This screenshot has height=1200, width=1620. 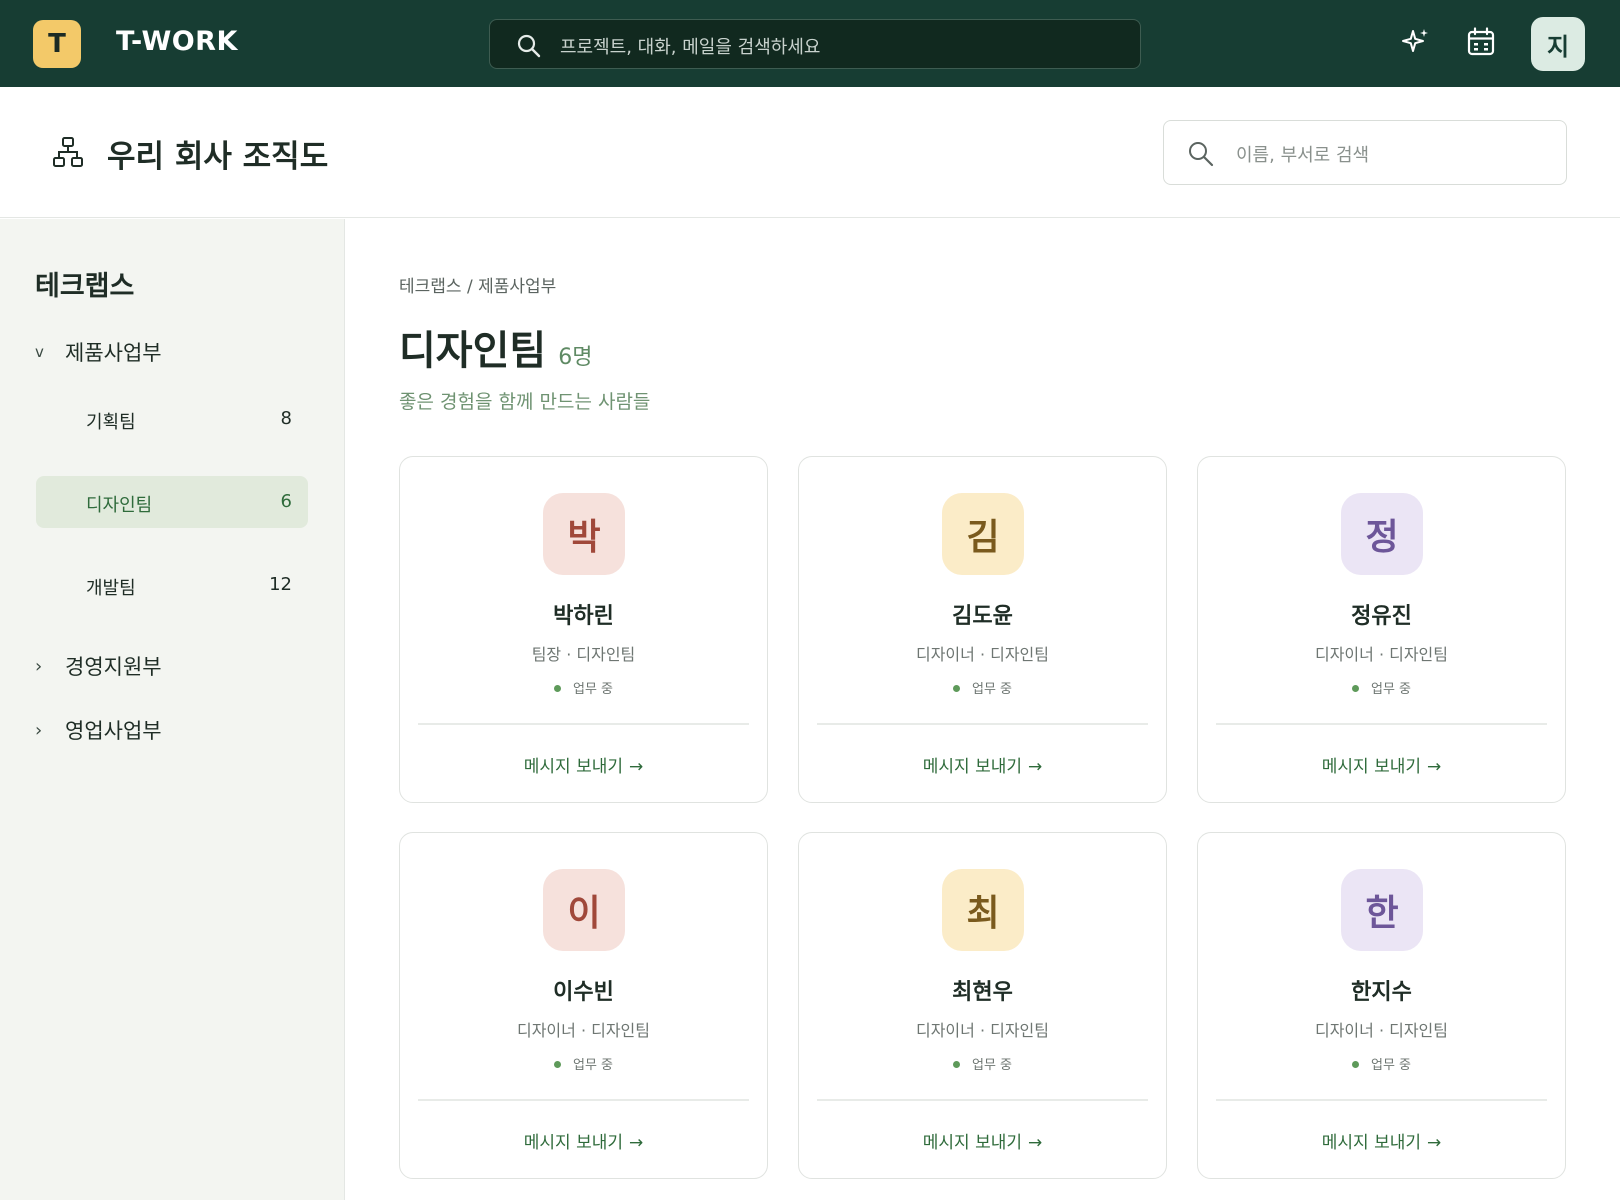 I want to click on member-card: 정정유진디자이너 · 디자인팀업무 중메시지 보내기 →, so click(x=1381, y=629).